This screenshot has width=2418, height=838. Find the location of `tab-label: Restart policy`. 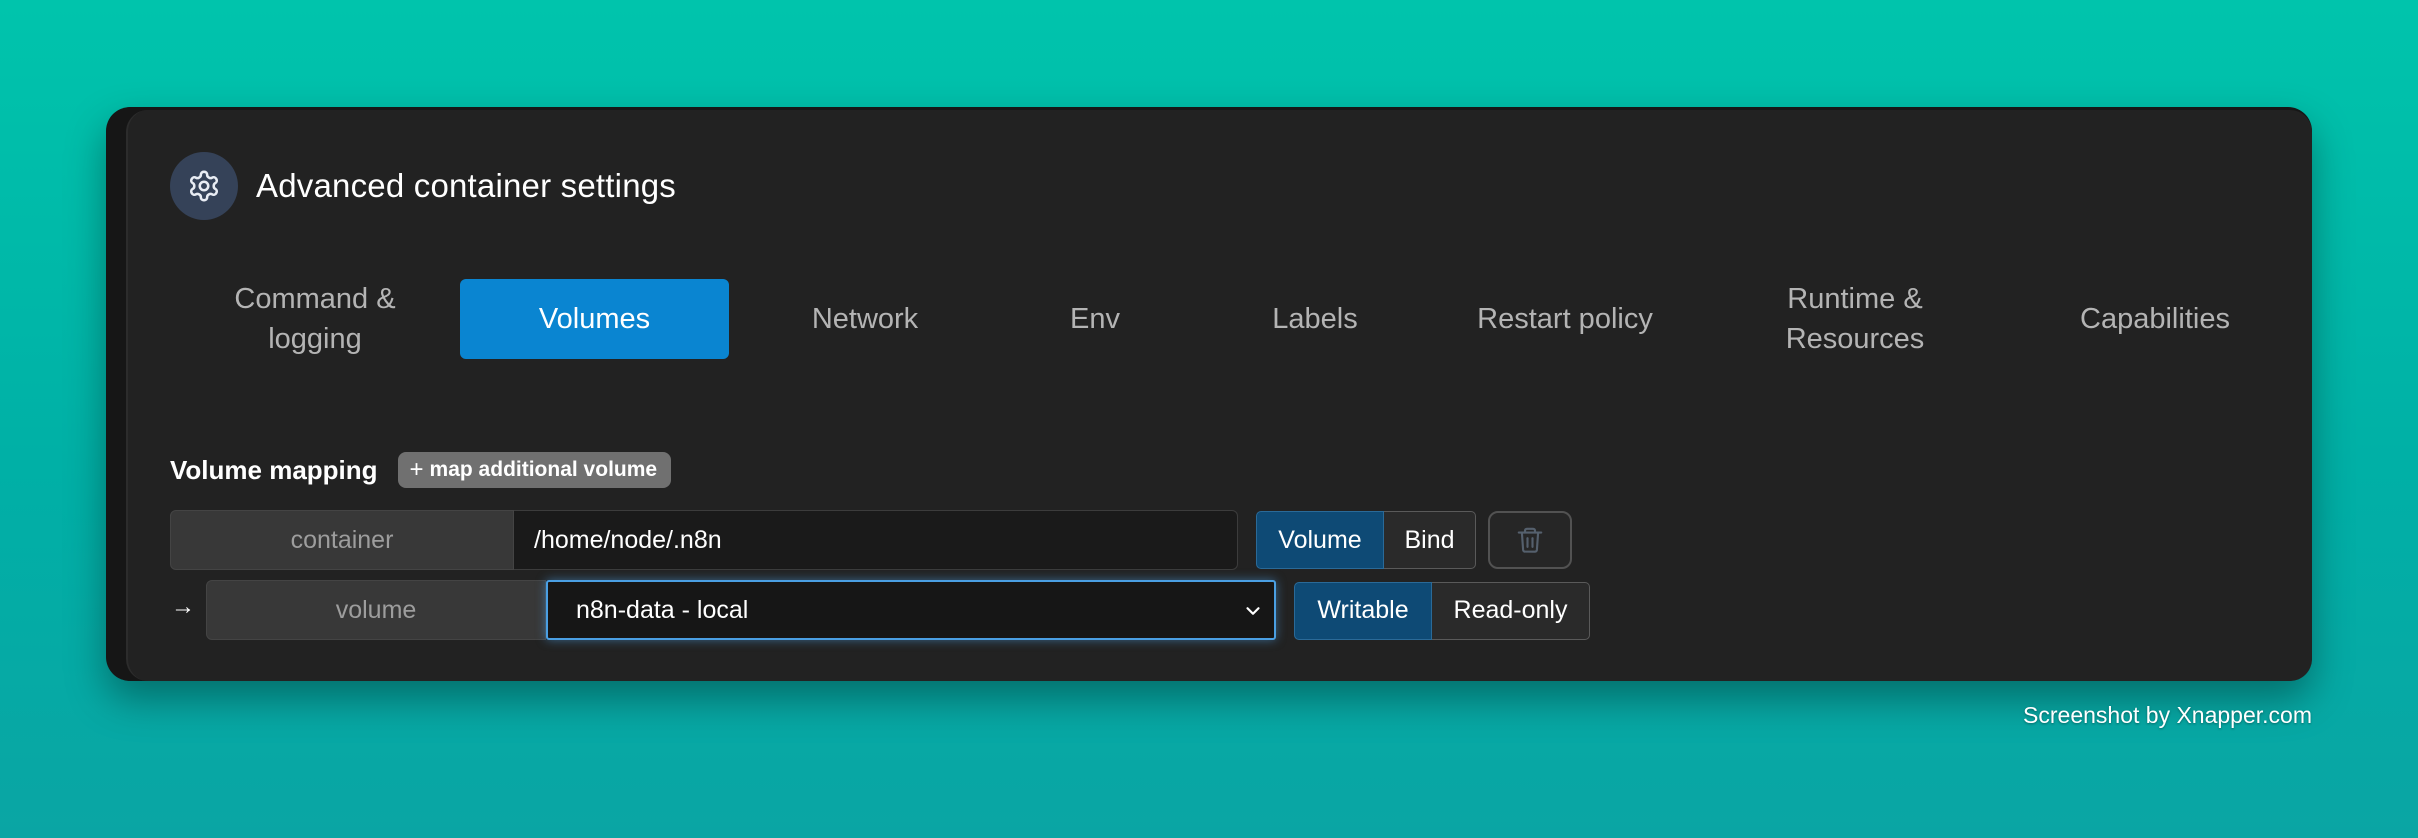

tab-label: Restart policy is located at coordinates (1565, 319).